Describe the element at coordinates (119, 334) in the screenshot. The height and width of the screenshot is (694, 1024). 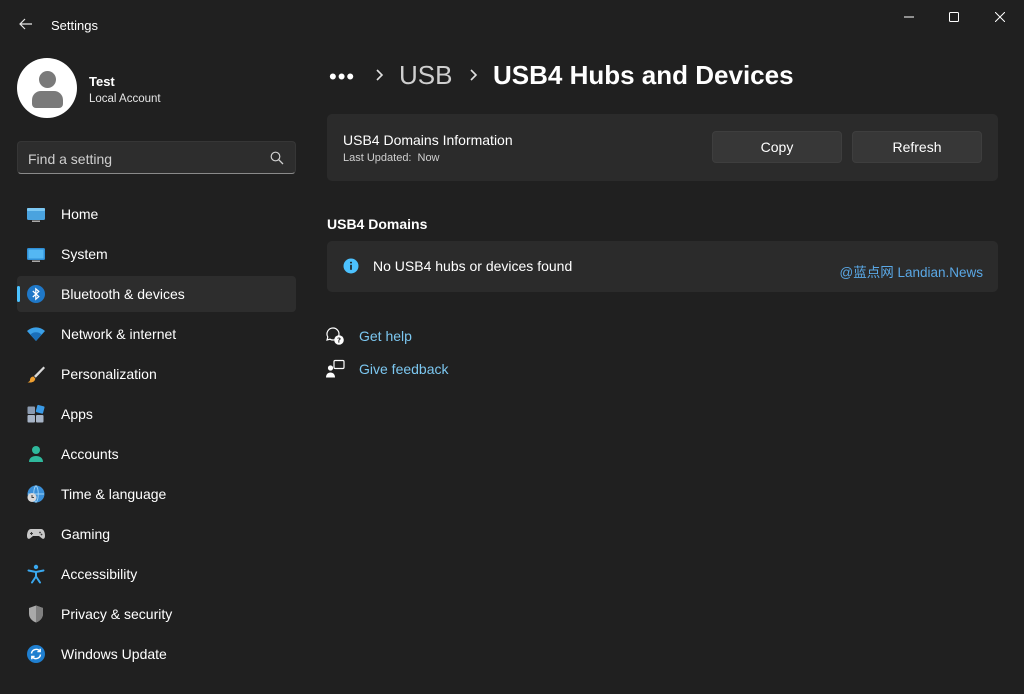
I see `sidebar-item-label: Network & internet` at that location.